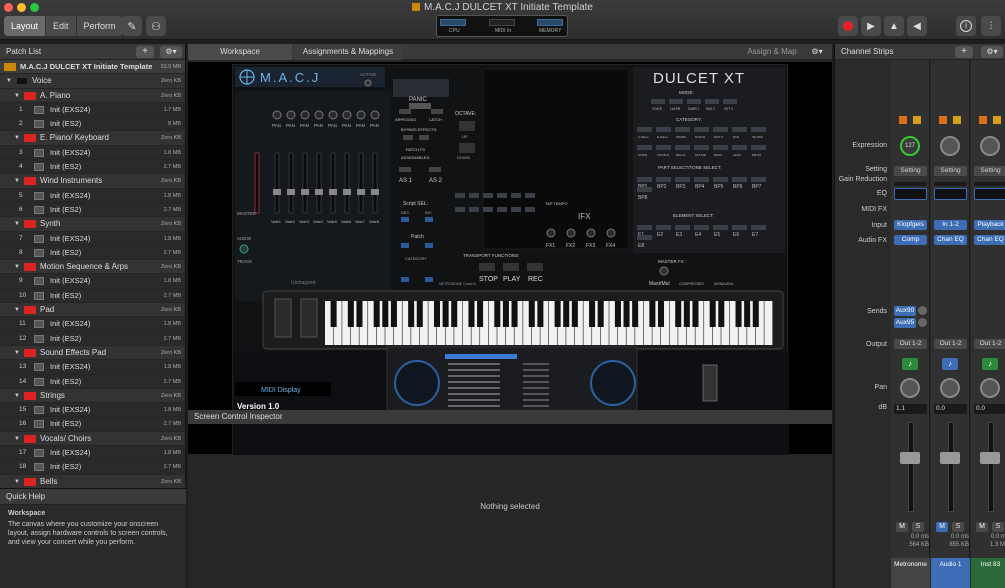 Image resolution: width=1005 pixels, height=588 pixels. What do you see at coordinates (917, 26) in the screenshot?
I see `speaker-button: ◀` at bounding box center [917, 26].